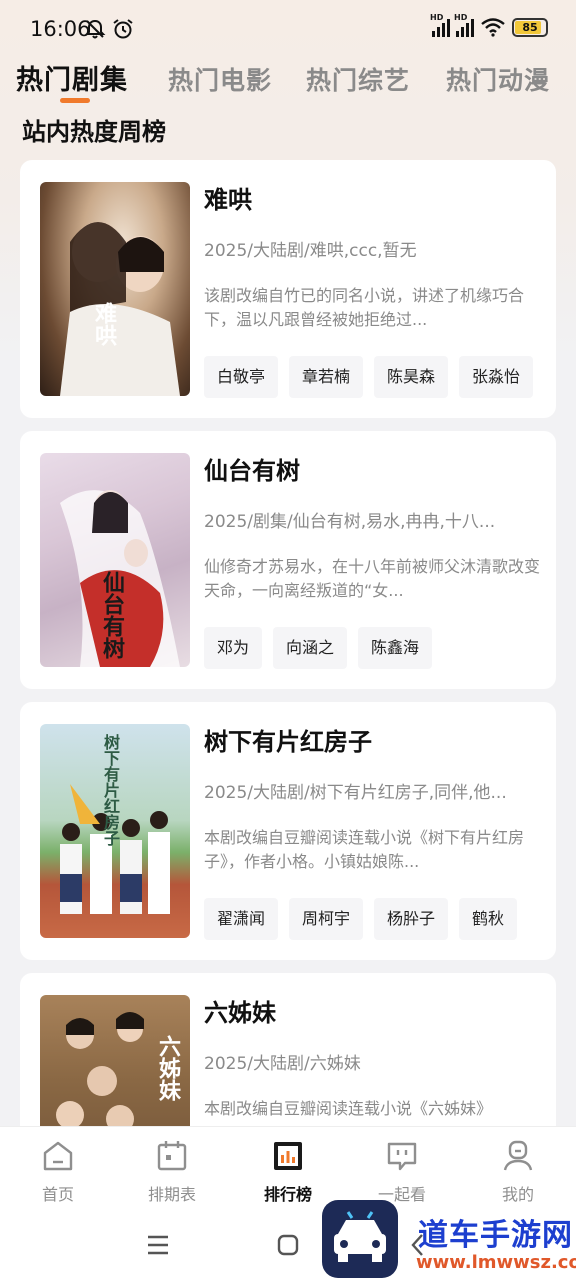 The width and height of the screenshot is (576, 1280). Describe the element at coordinates (288, 29) in the screenshot. I see `status-bar: 16:06 HD HD 85` at that location.